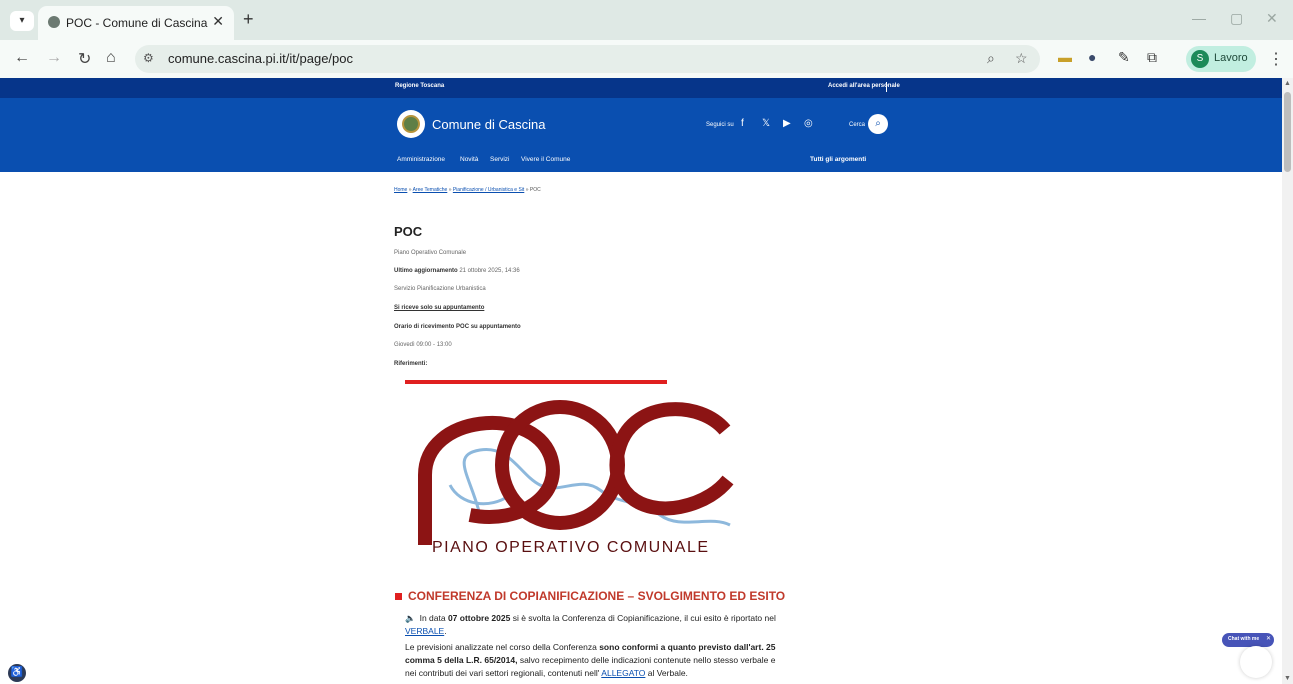 Image resolution: width=1293 pixels, height=684 pixels. What do you see at coordinates (54, 58) in the screenshot?
I see `forward-icon: →` at bounding box center [54, 58].